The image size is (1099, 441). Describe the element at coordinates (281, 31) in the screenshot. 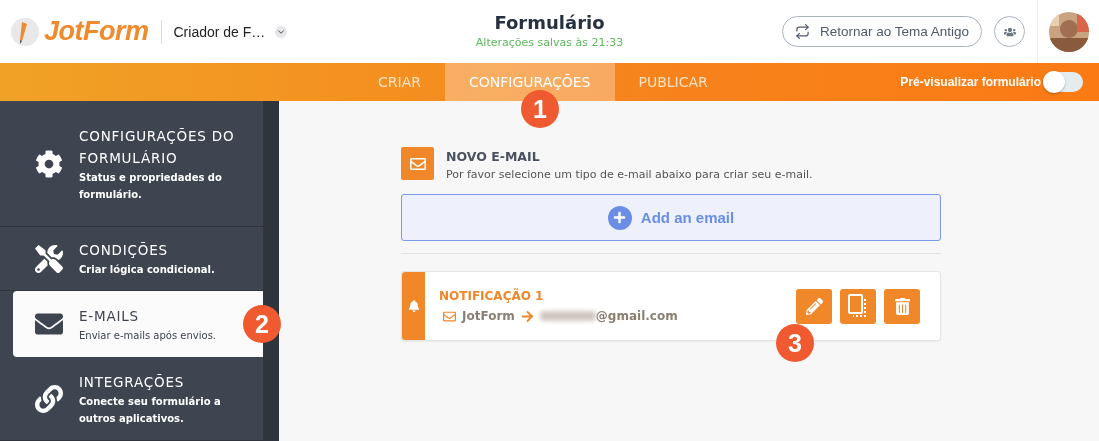

I see `chevron-down-icon` at that location.